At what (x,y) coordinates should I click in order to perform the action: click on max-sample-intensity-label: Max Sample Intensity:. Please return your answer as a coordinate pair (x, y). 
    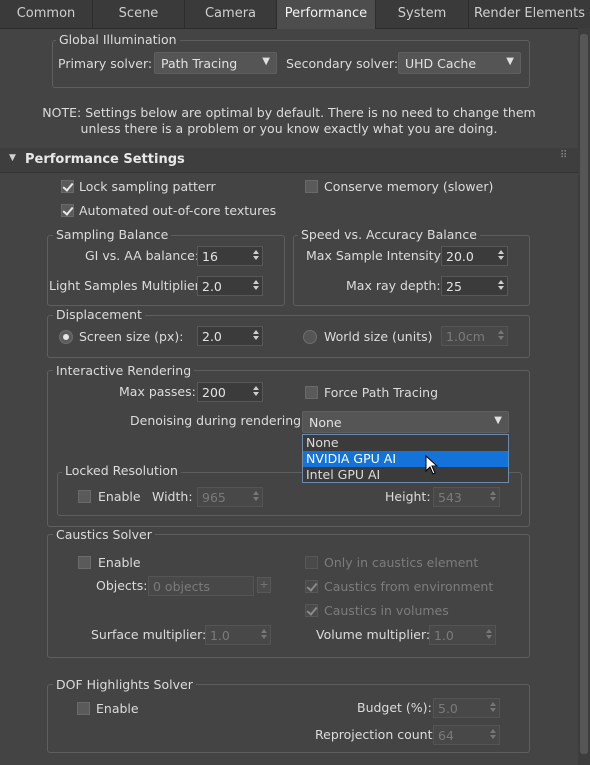
    Looking at the image, I should click on (375, 255).